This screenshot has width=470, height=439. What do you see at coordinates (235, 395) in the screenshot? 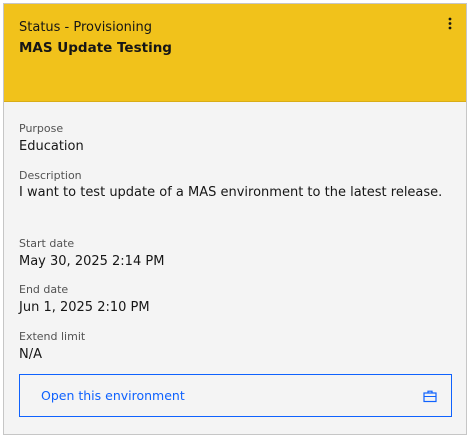
I see `open-environment-button: Open this environment` at bounding box center [235, 395].